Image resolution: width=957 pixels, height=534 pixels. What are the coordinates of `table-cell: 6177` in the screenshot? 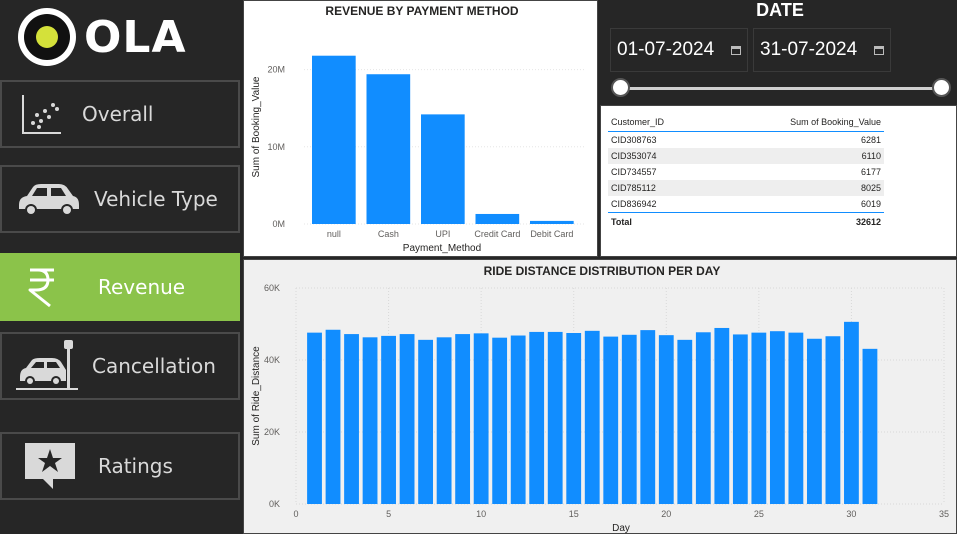 It's located at (870, 172).